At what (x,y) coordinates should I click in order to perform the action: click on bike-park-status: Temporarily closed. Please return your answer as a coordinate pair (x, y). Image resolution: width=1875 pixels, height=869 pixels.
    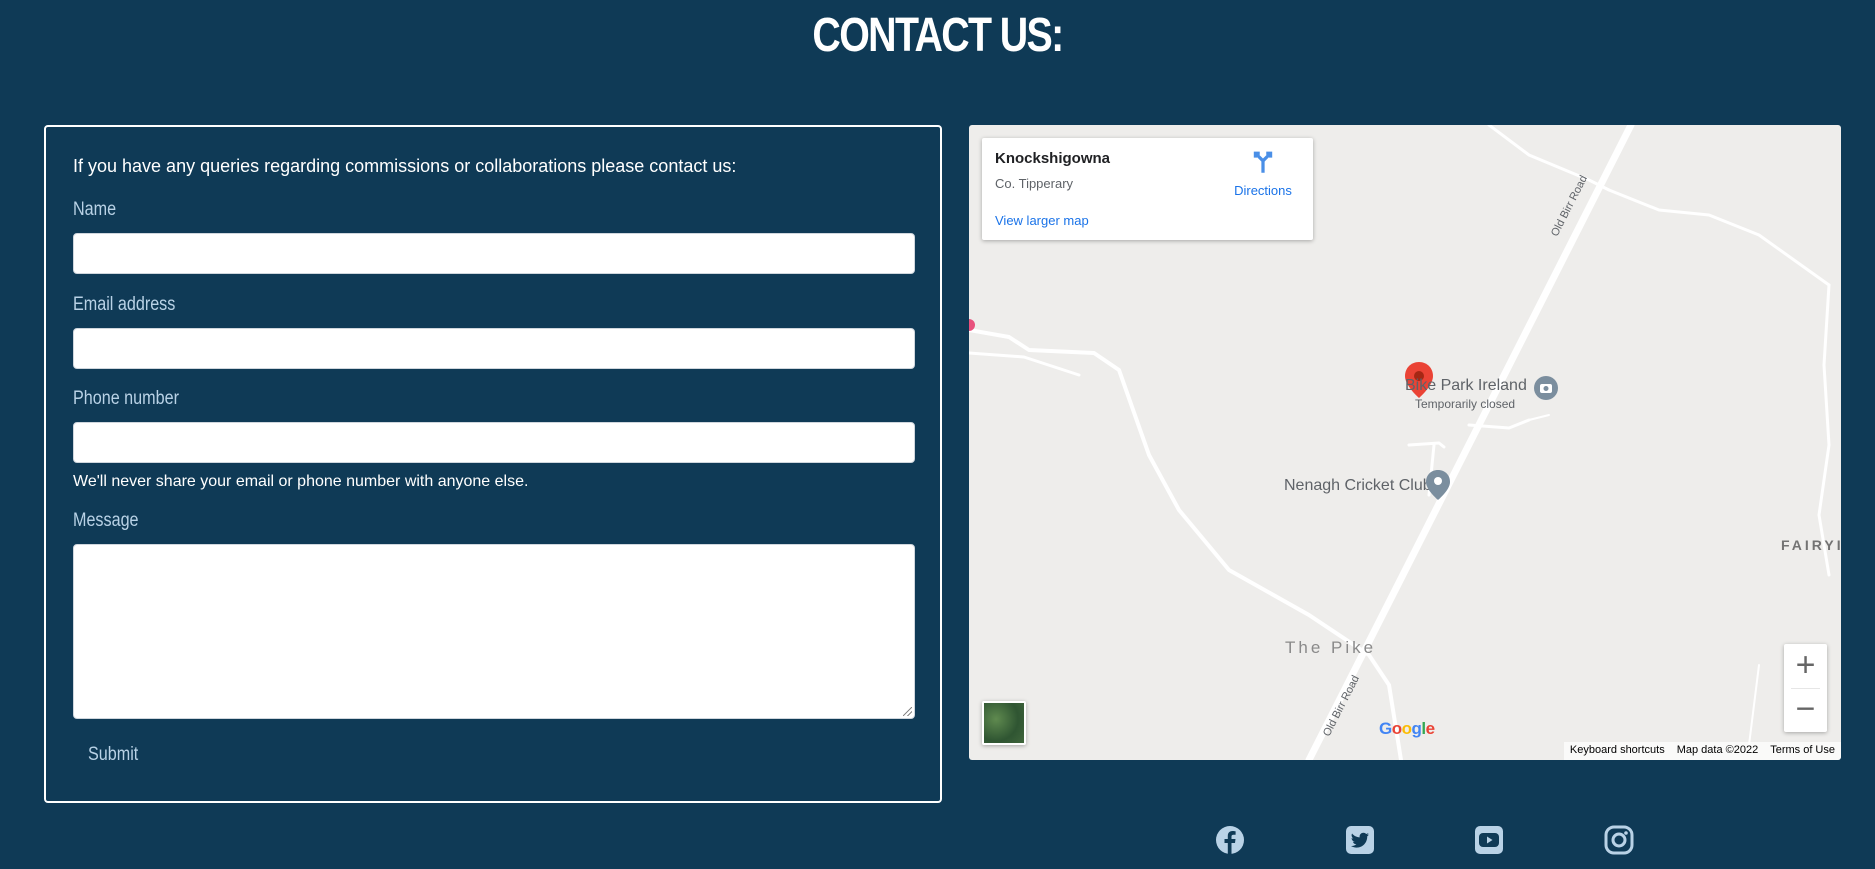
    Looking at the image, I should click on (1465, 404).